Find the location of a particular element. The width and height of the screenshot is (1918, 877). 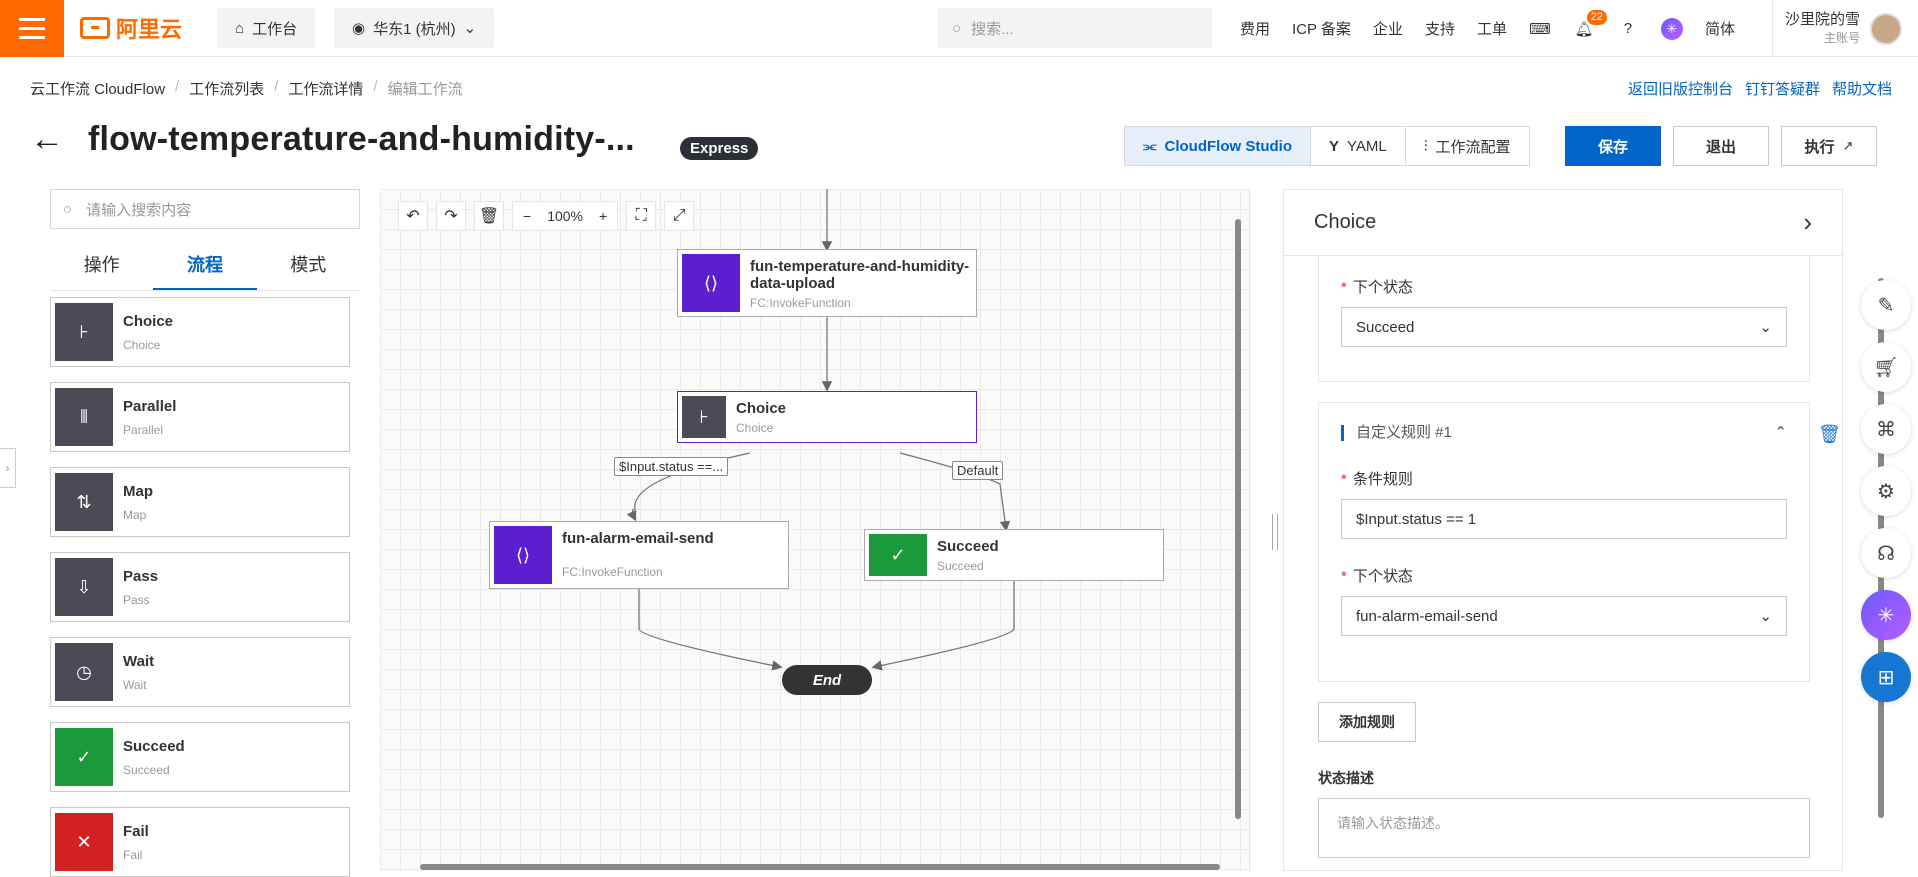

exit-button: 退出 is located at coordinates (1721, 146).